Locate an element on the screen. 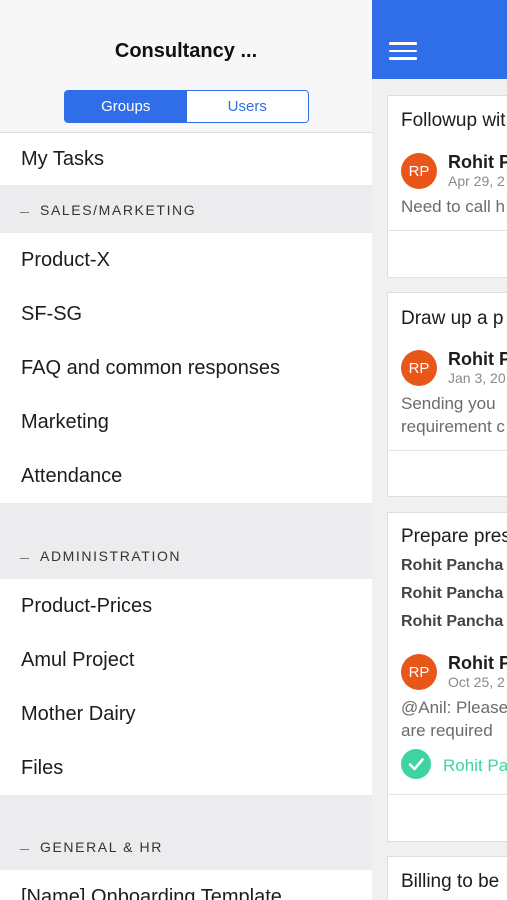 This screenshot has width=507, height=900. hamburger-menu-icon is located at coordinates (403, 52).